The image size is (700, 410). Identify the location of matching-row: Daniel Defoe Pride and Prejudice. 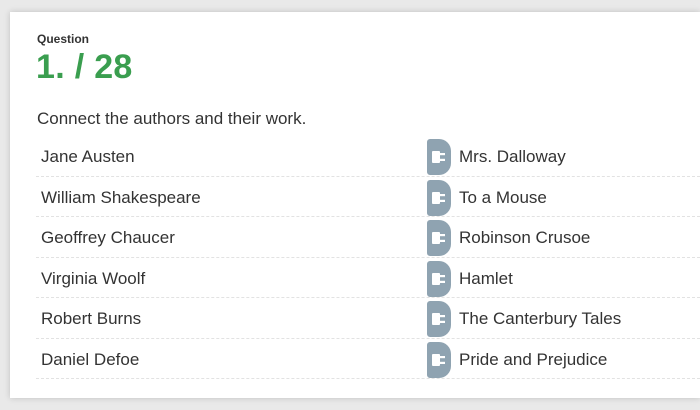
(368, 359).